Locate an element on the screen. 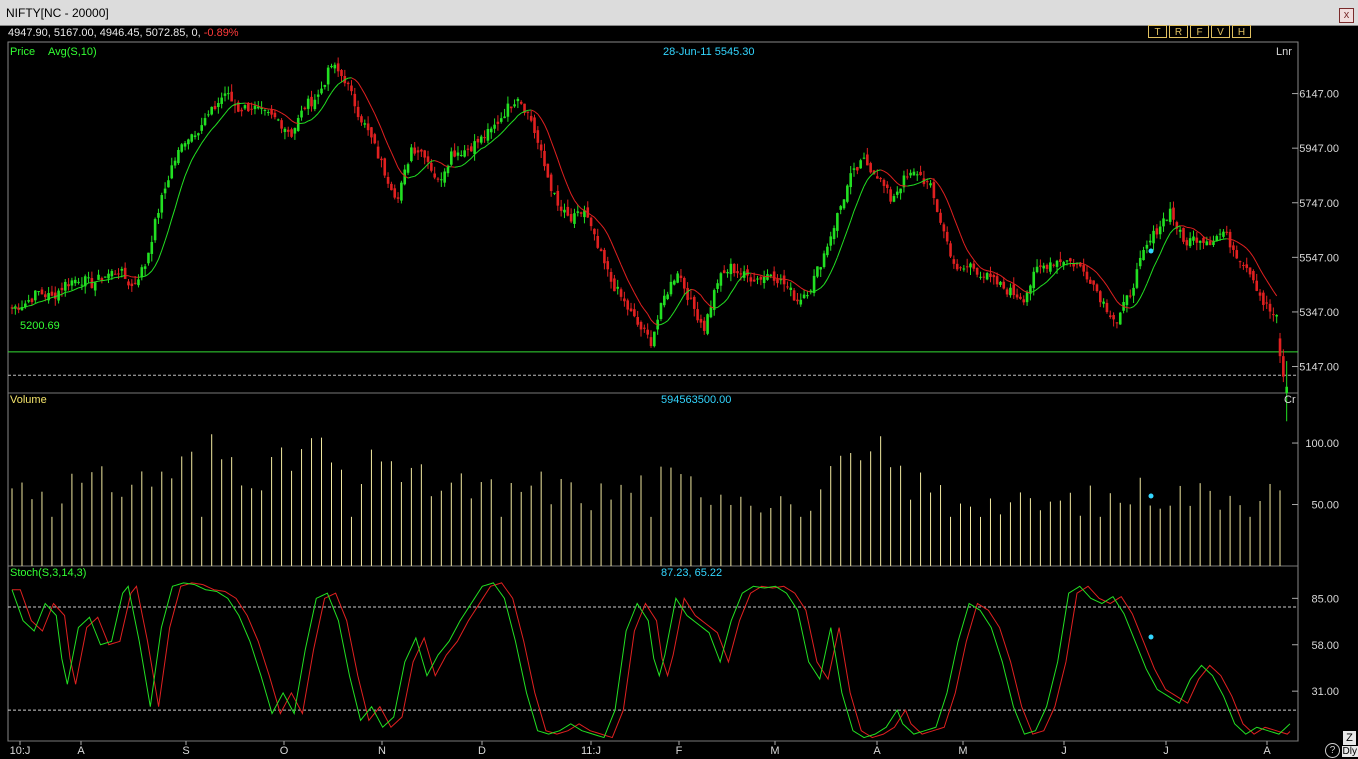 The image size is (1358, 759). price-y-tick-label: 5947.00 is located at coordinates (1319, 149).